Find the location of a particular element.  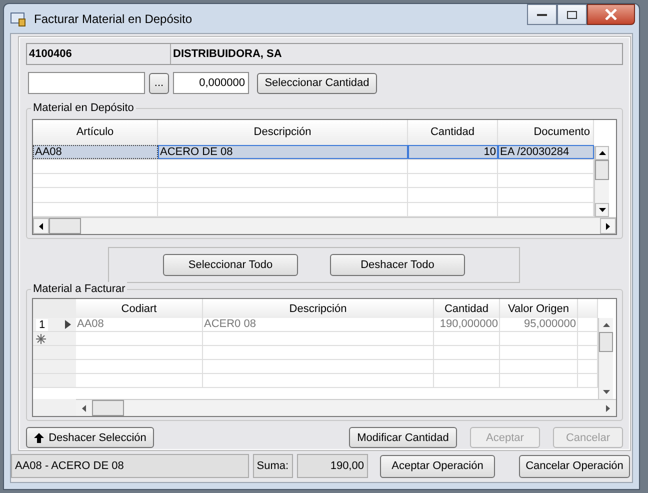

scroll-right-button is located at coordinates (608, 226).